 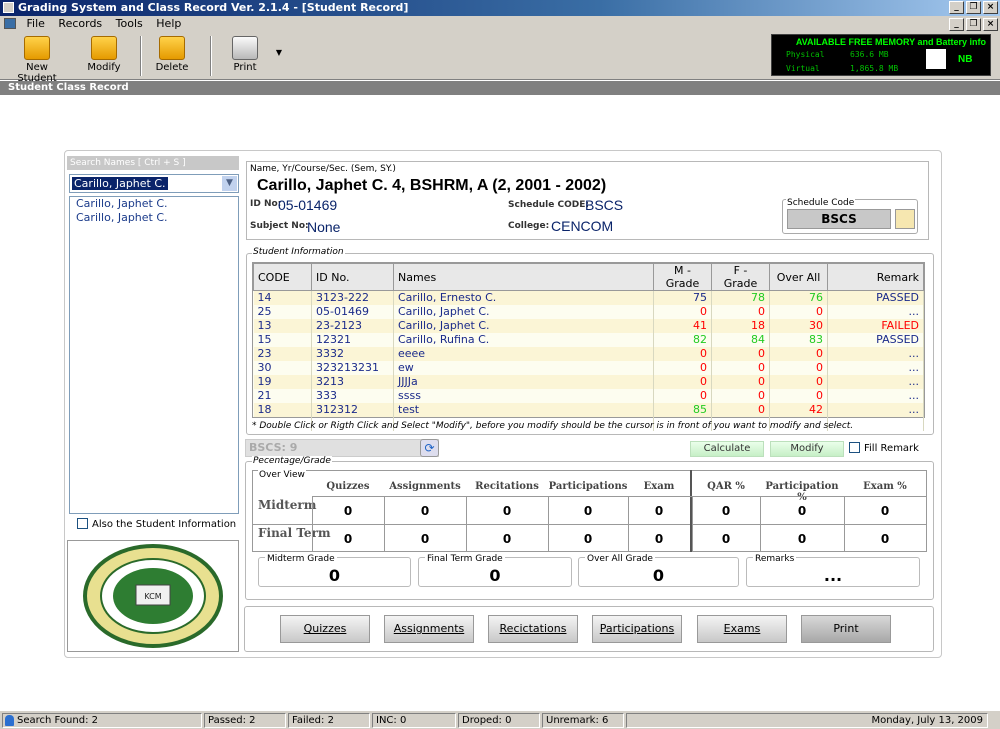 I want to click on cell-id: 3123-222, so click(x=352, y=297).